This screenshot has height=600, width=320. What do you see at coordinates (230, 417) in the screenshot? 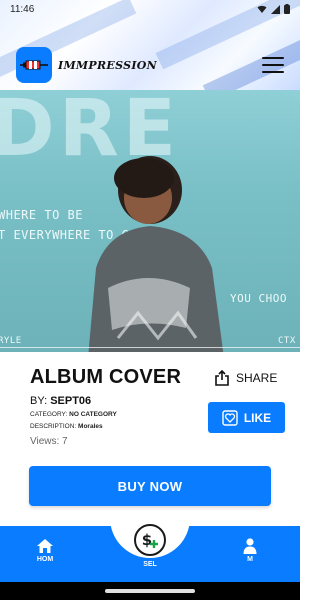
I see `heart-icon` at bounding box center [230, 417].